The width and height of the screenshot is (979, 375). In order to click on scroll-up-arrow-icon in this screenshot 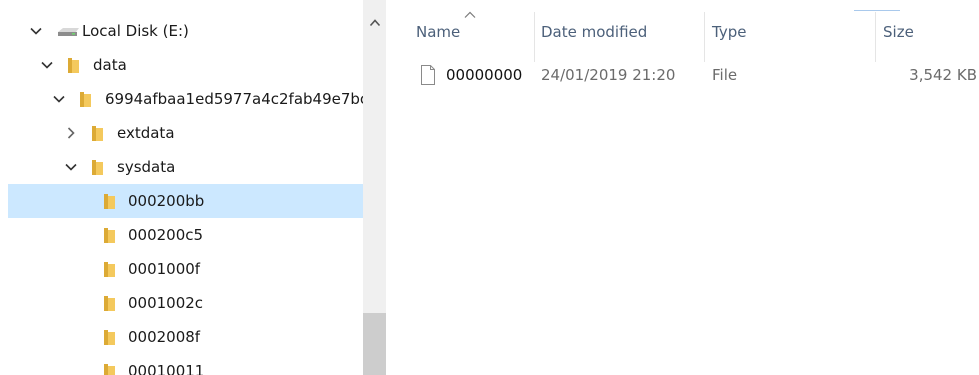, I will do `click(374, 23)`.